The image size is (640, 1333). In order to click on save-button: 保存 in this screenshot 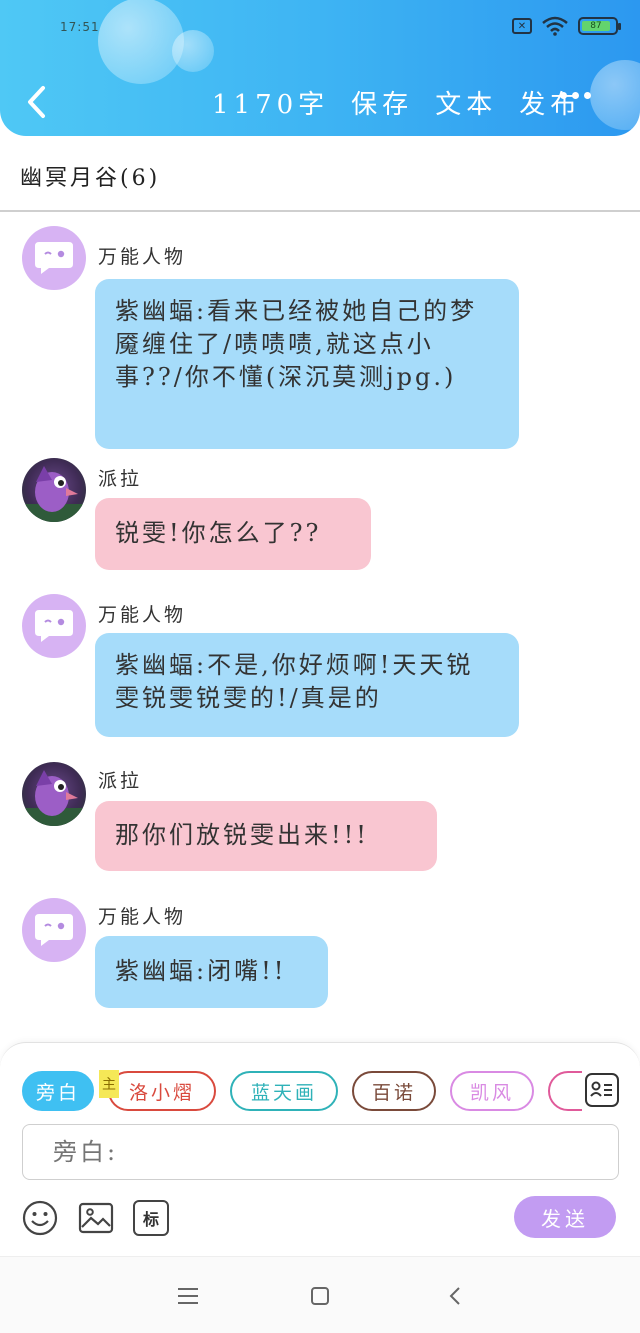, I will do `click(382, 102)`.